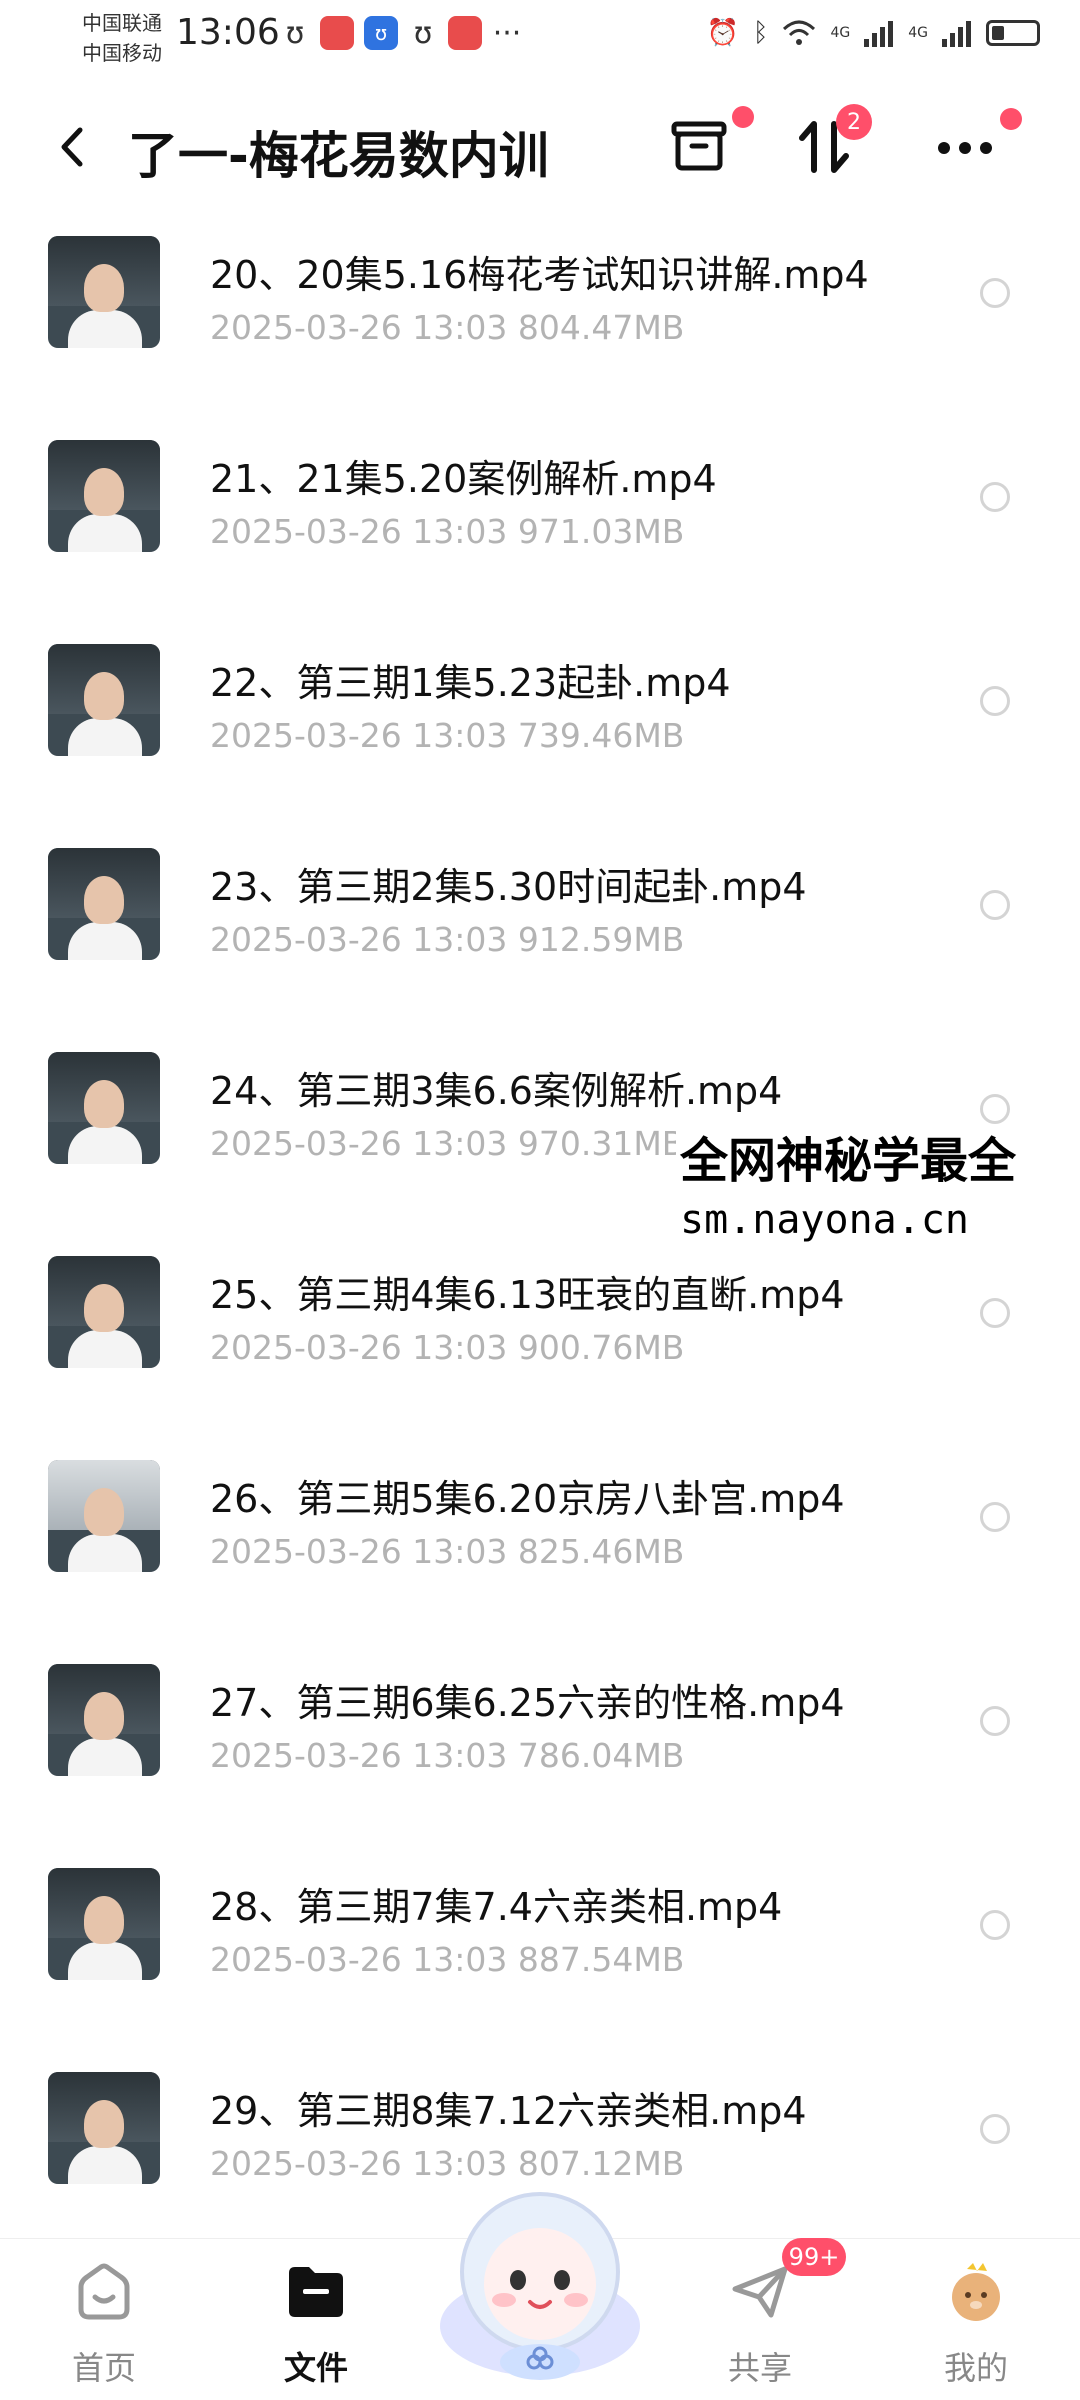 This screenshot has height=2400, width=1080. What do you see at coordinates (316, 2324) in the screenshot?
I see `nav-files: 文件` at bounding box center [316, 2324].